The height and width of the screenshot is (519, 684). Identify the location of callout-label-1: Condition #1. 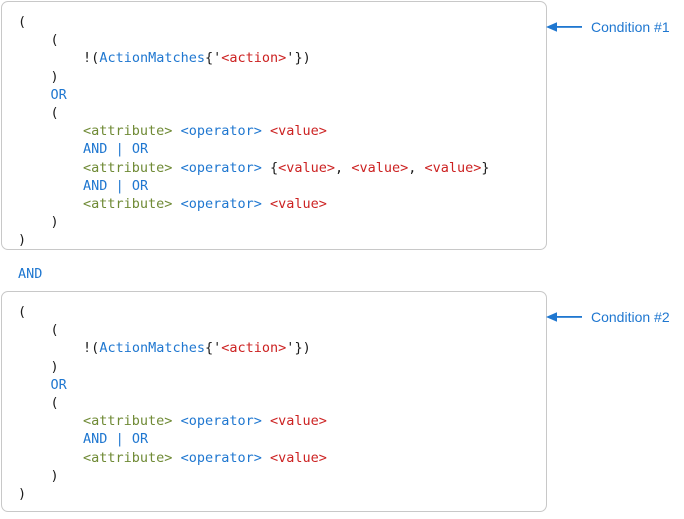
(630, 27).